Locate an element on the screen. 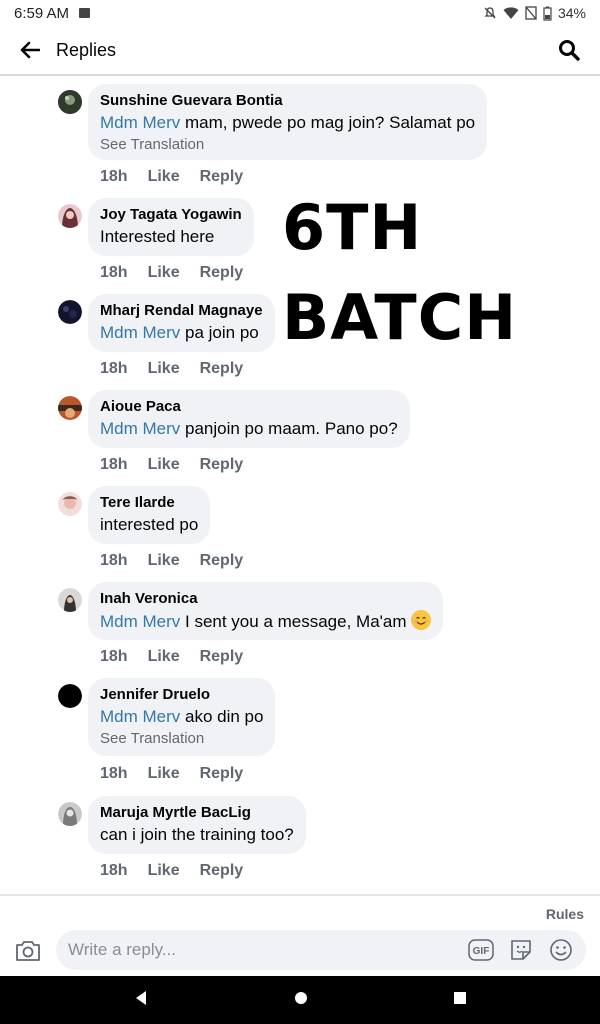  comment-text: Interested here is located at coordinates (171, 237).